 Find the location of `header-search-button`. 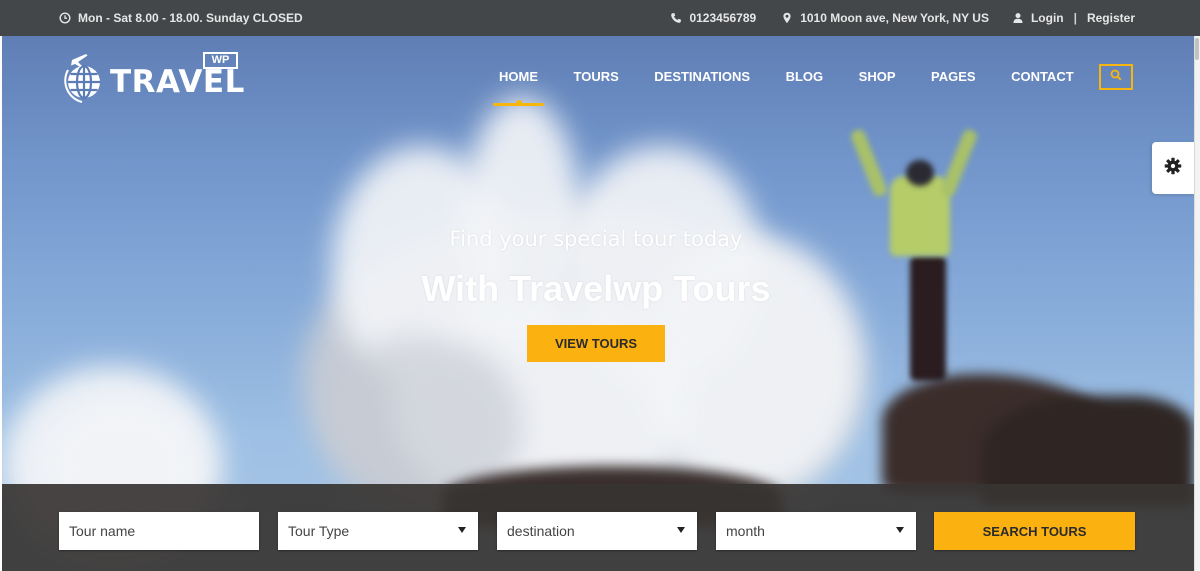

header-search-button is located at coordinates (1116, 77).